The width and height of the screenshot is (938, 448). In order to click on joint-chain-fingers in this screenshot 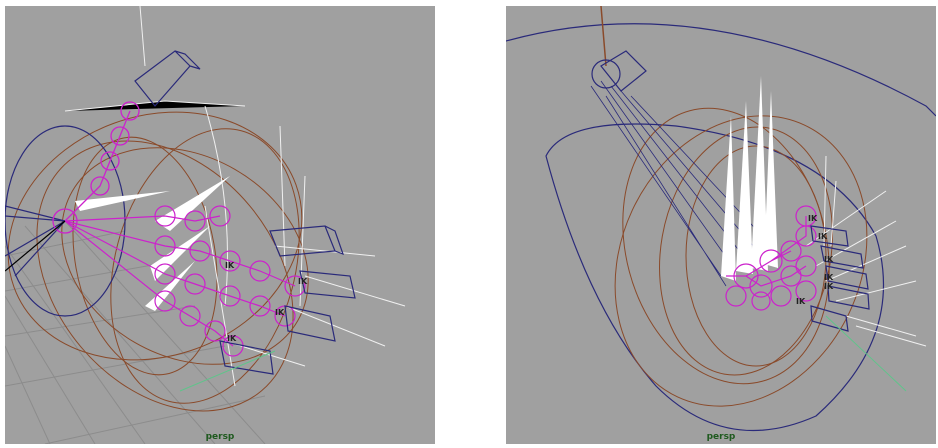, I will do `click(185, 281)`.